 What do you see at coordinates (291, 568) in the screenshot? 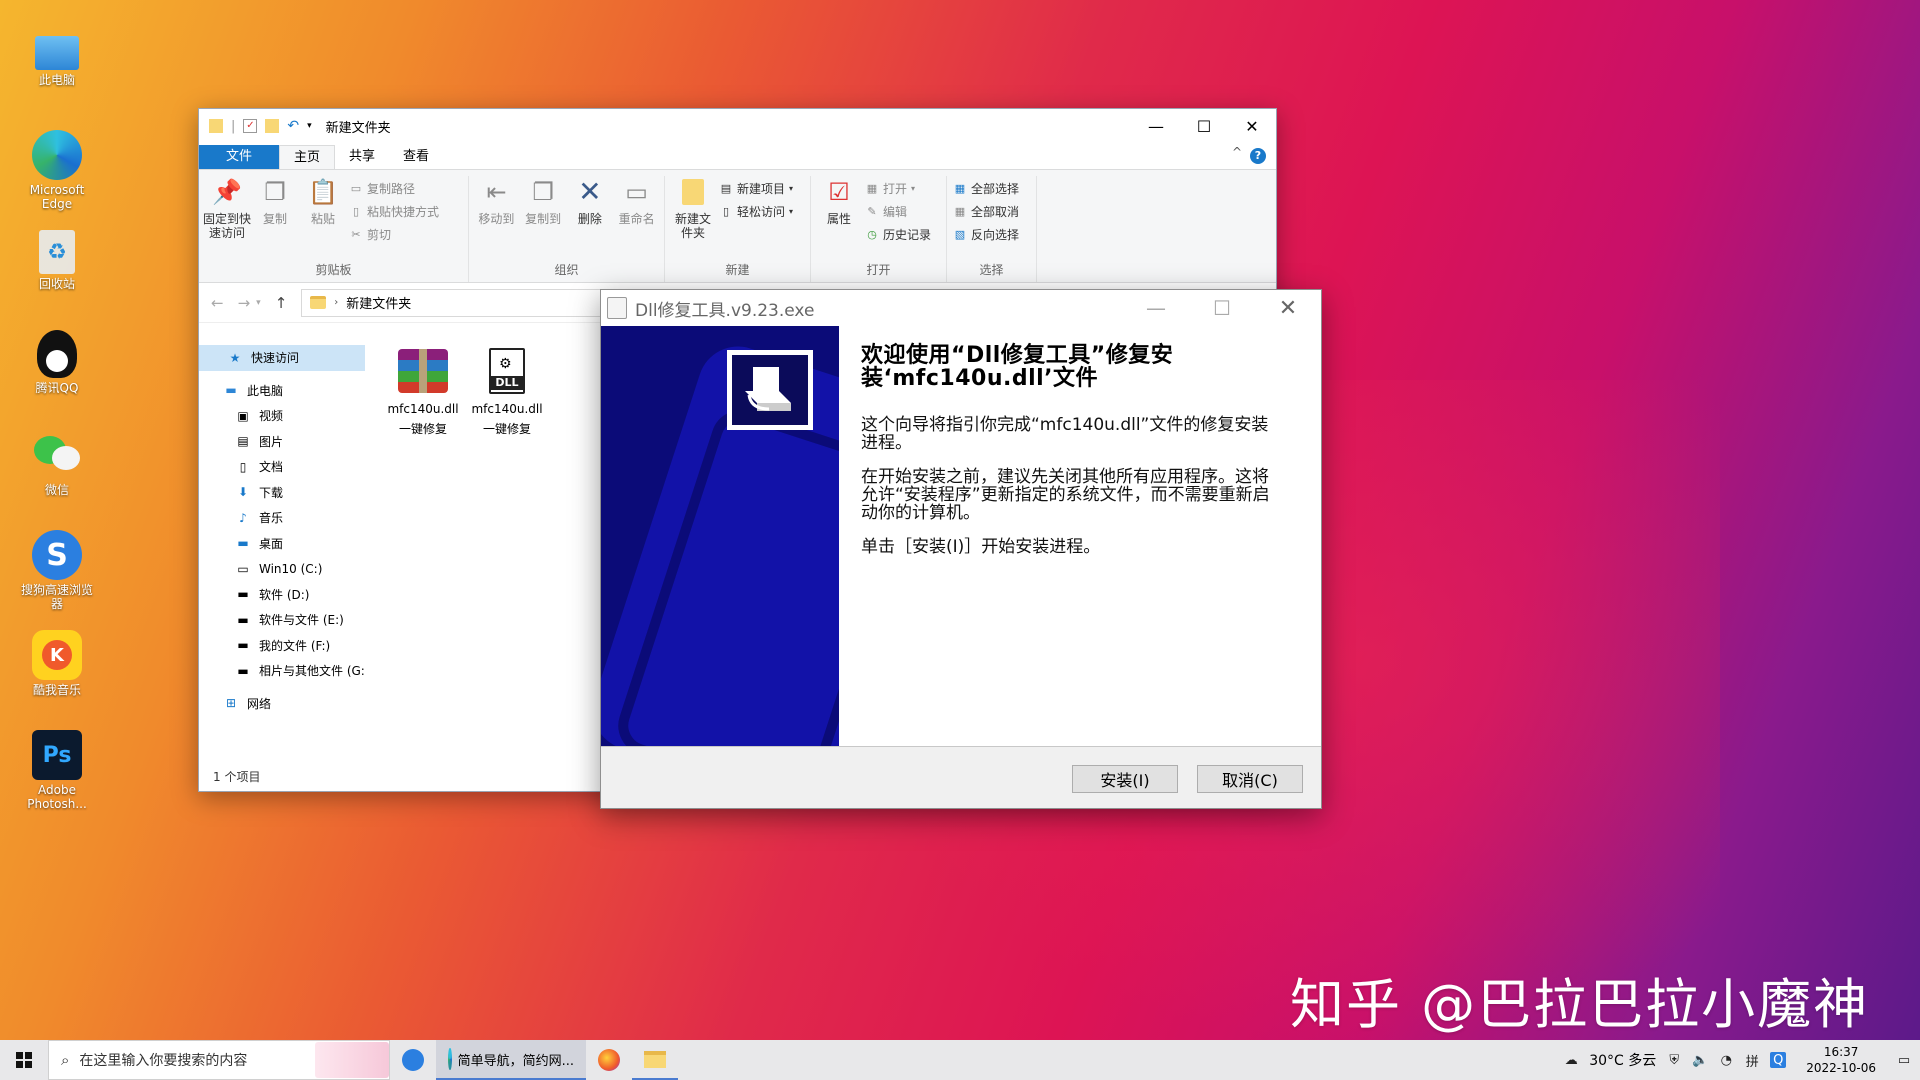
I see `nav-label: Win10 (C:)` at bounding box center [291, 568].